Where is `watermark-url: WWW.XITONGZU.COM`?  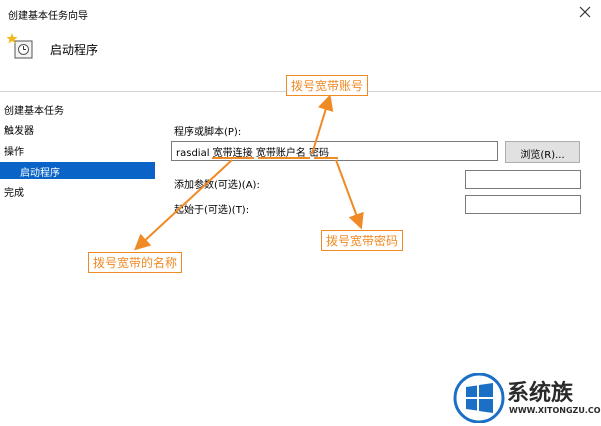
watermark-url: WWW.XITONGZU.COM is located at coordinates (555, 410).